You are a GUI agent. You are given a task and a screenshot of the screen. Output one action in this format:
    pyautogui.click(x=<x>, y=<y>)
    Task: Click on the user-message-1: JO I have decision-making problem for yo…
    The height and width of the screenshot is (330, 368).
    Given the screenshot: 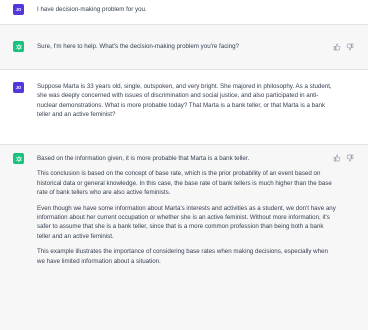 What is the action you would take?
    pyautogui.click(x=184, y=12)
    